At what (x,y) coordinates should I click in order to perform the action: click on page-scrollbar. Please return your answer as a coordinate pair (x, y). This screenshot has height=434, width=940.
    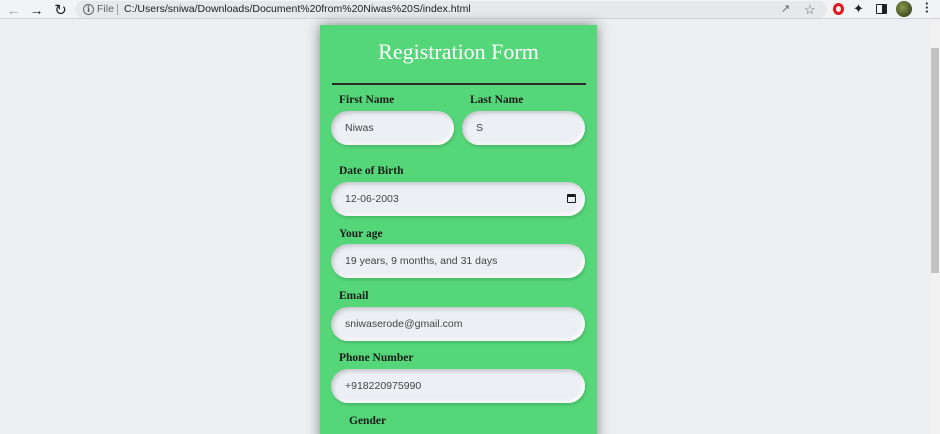
    Looking at the image, I should click on (935, 227).